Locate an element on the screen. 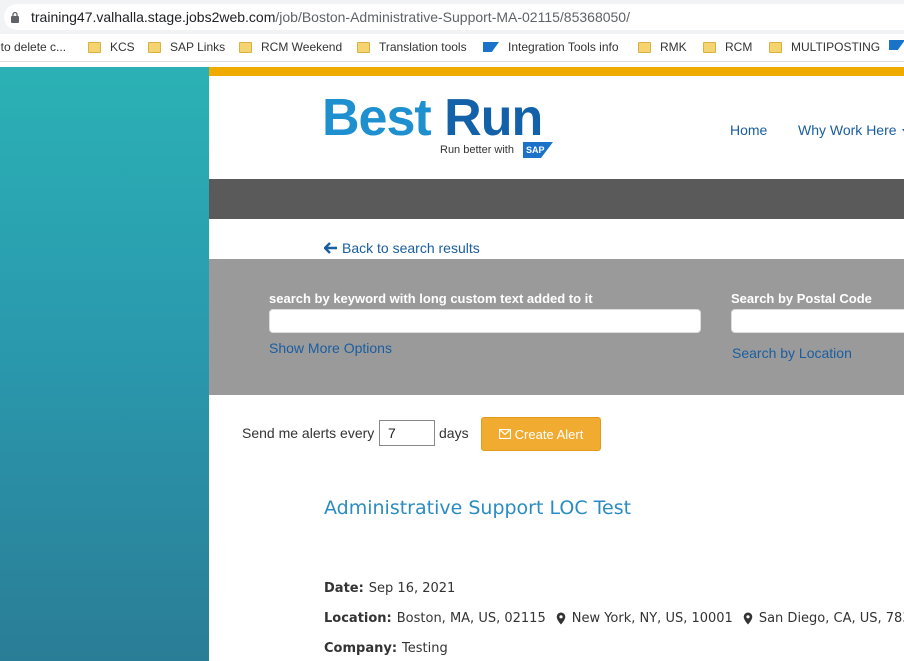 Image resolution: width=904 pixels, height=661 pixels. bookmark-label: RCM is located at coordinates (739, 47).